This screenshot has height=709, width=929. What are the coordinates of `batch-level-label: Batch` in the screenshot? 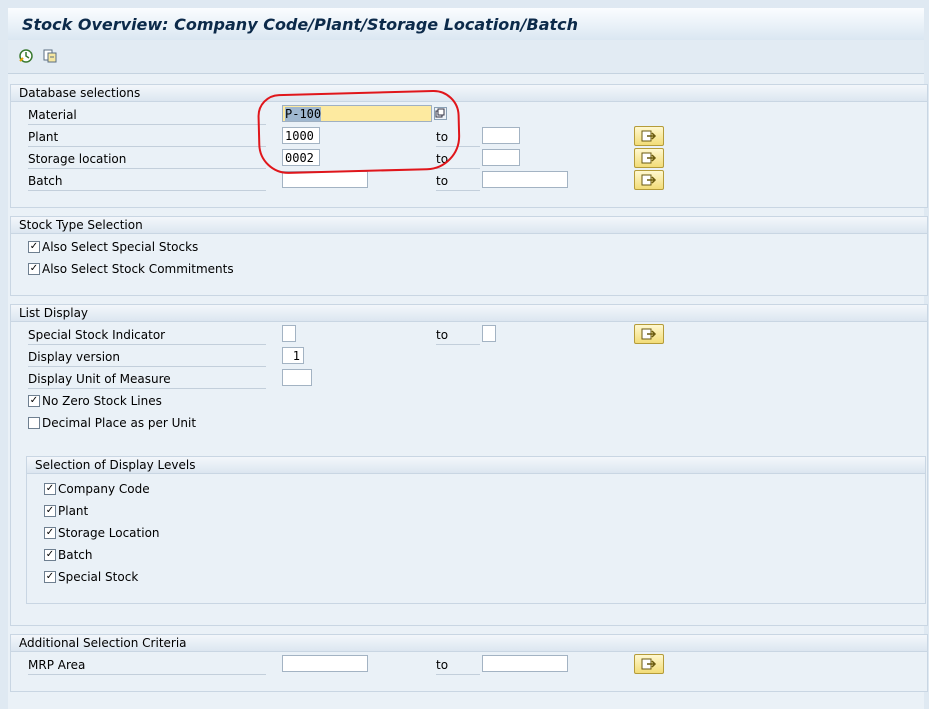 It's located at (75, 555).